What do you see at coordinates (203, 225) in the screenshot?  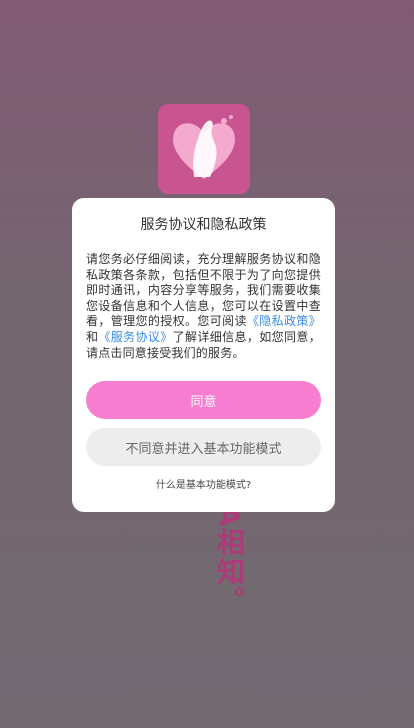 I see `dialog-title: 服务协议和隐私政策` at bounding box center [203, 225].